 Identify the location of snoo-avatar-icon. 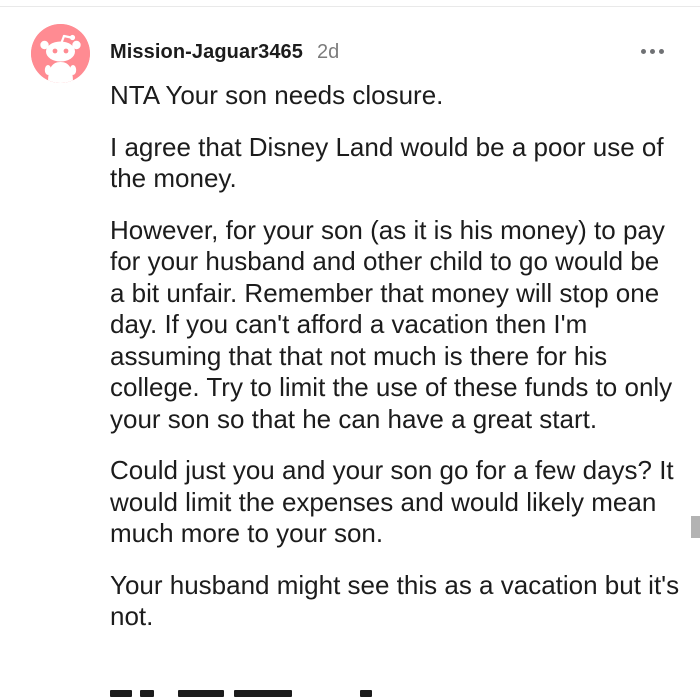
(60, 53).